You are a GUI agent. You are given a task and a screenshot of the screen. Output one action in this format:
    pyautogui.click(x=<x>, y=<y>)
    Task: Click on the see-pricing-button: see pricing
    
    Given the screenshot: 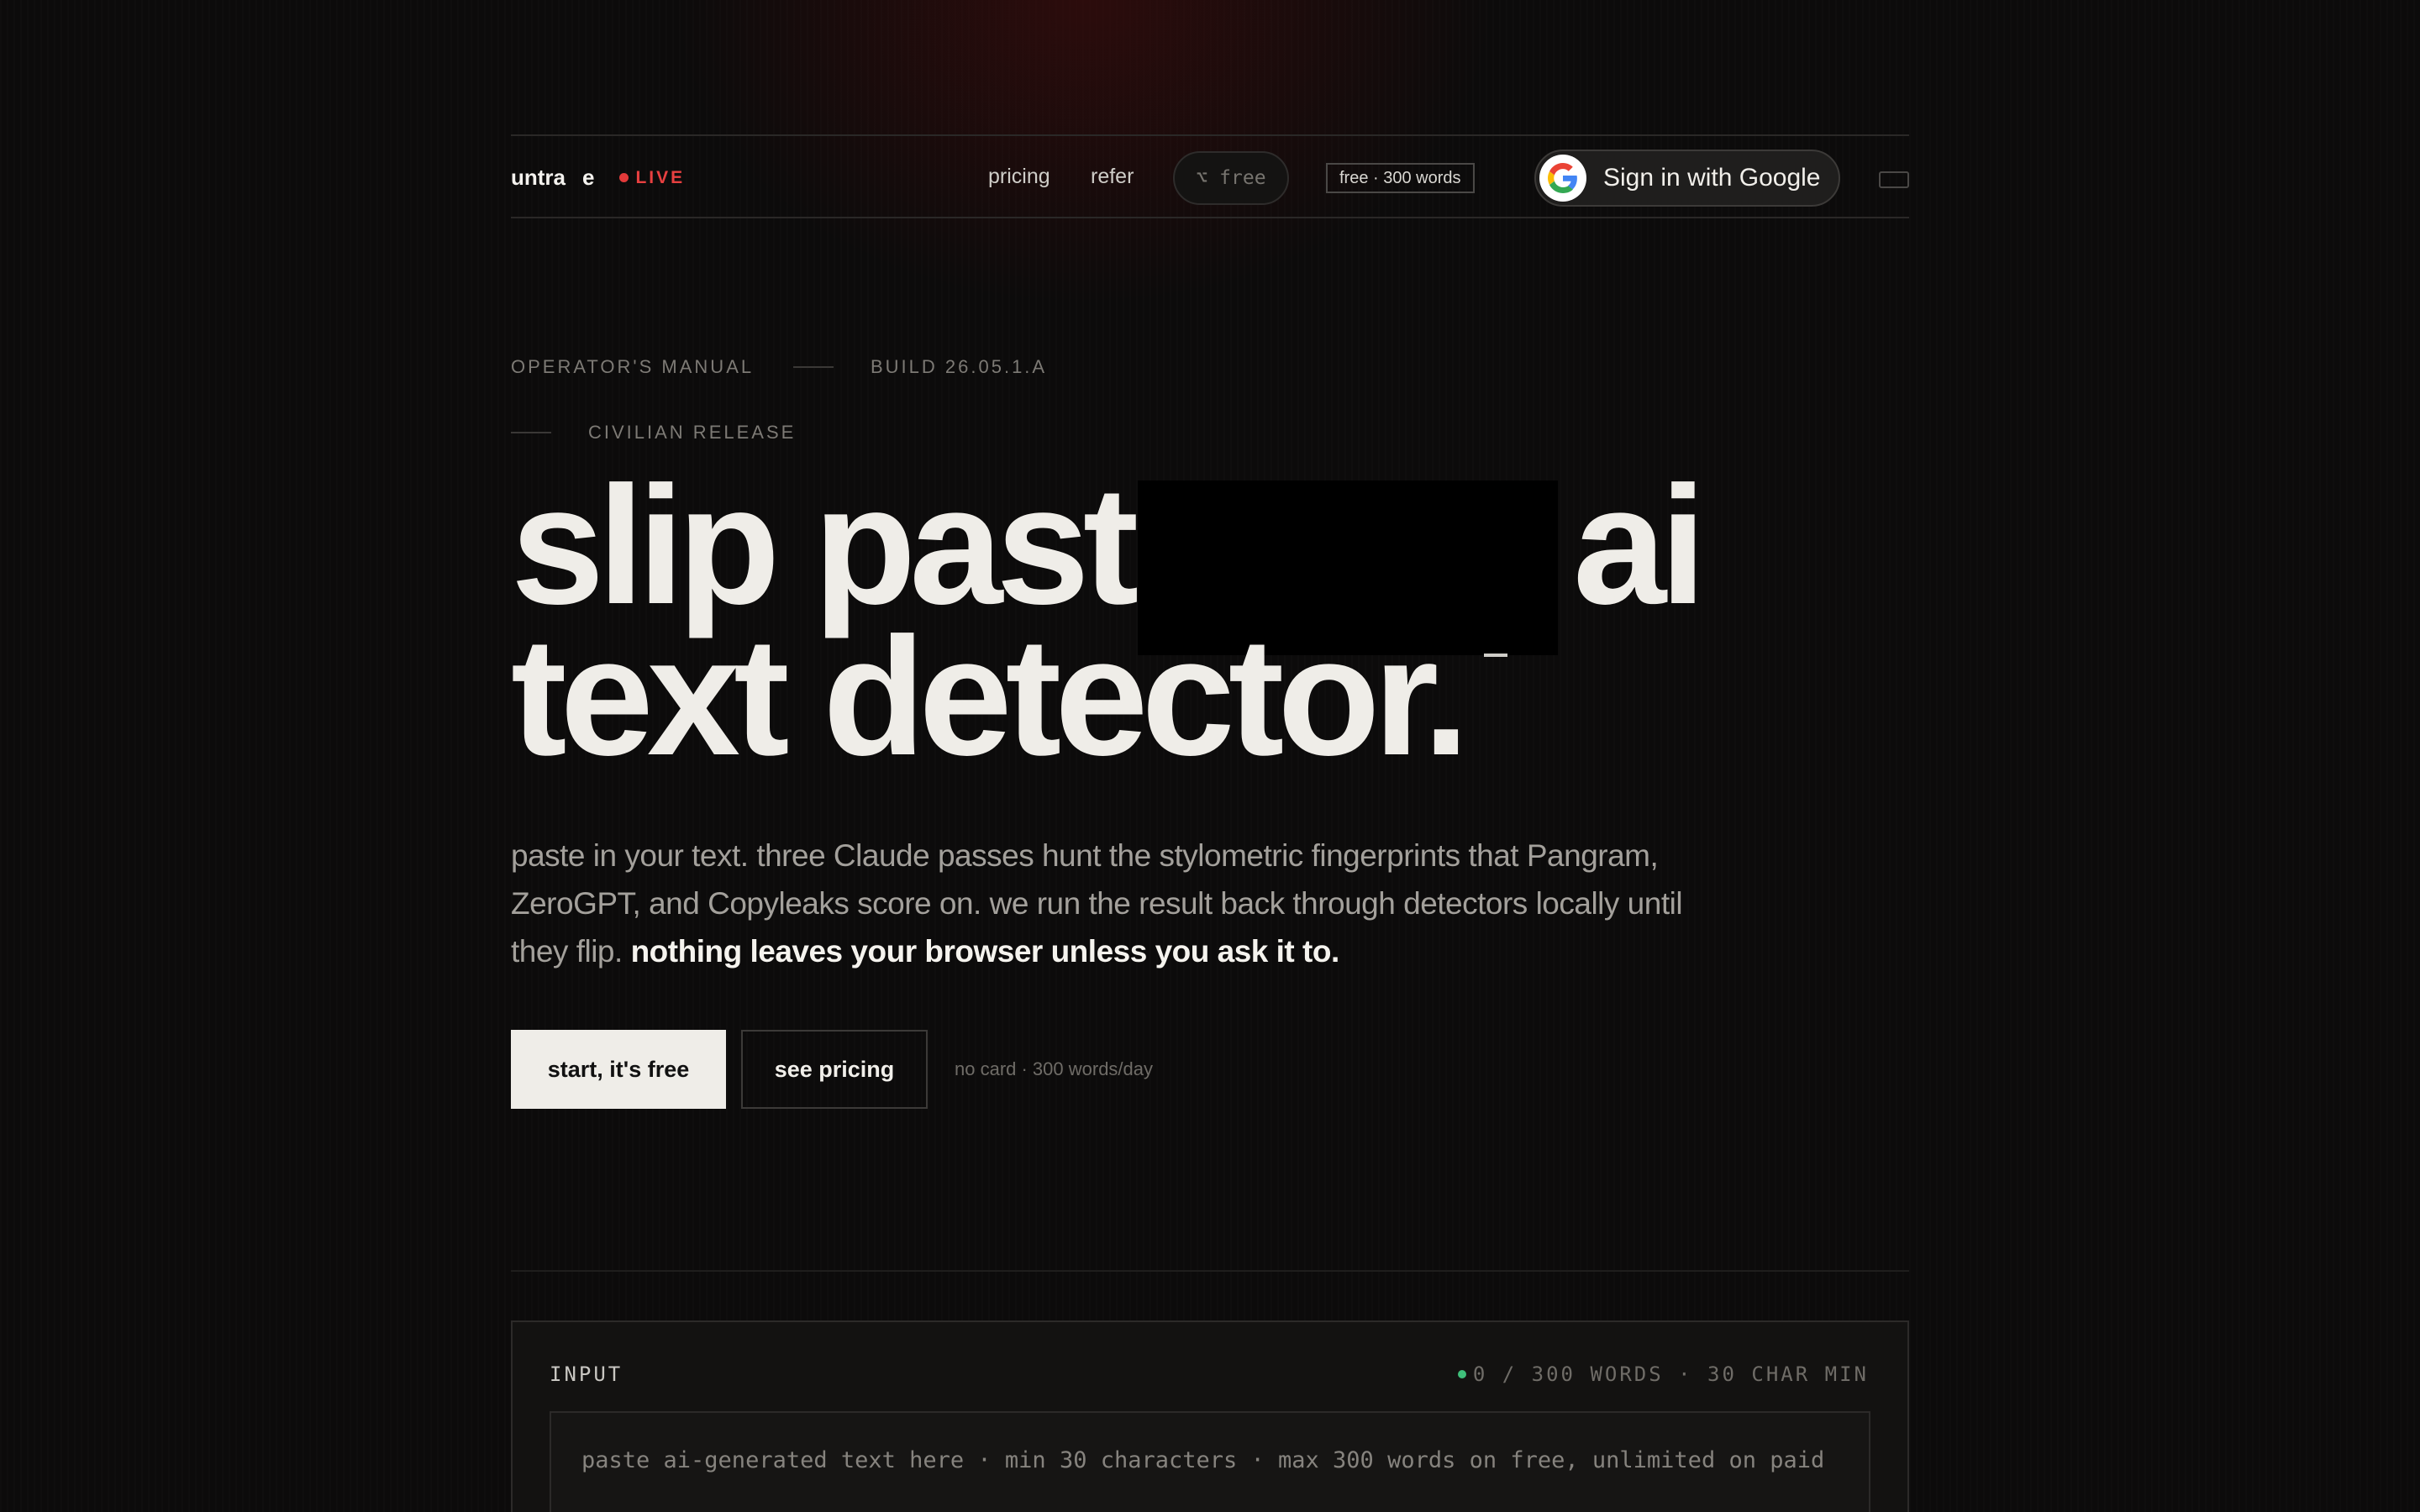 What is the action you would take?
    pyautogui.click(x=834, y=1069)
    